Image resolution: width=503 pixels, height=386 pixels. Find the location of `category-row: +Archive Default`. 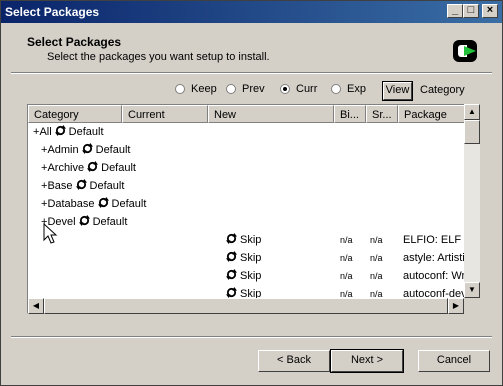

category-row: +Archive Default is located at coordinates (88, 168).